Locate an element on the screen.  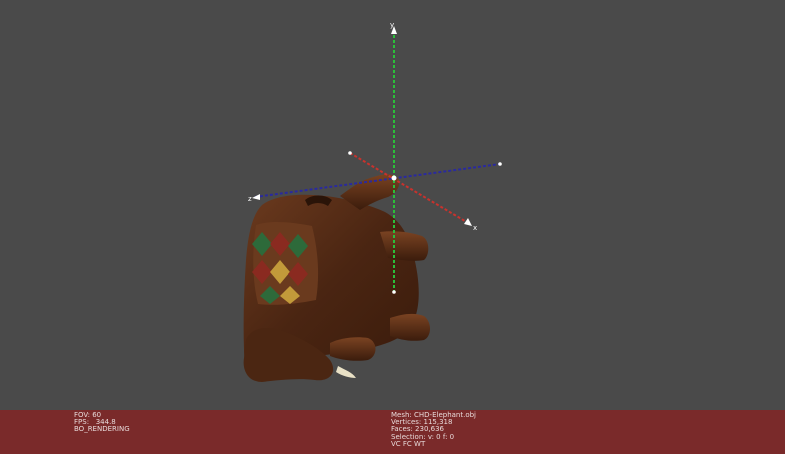
flags-readout: VC FC WT is located at coordinates (408, 443).